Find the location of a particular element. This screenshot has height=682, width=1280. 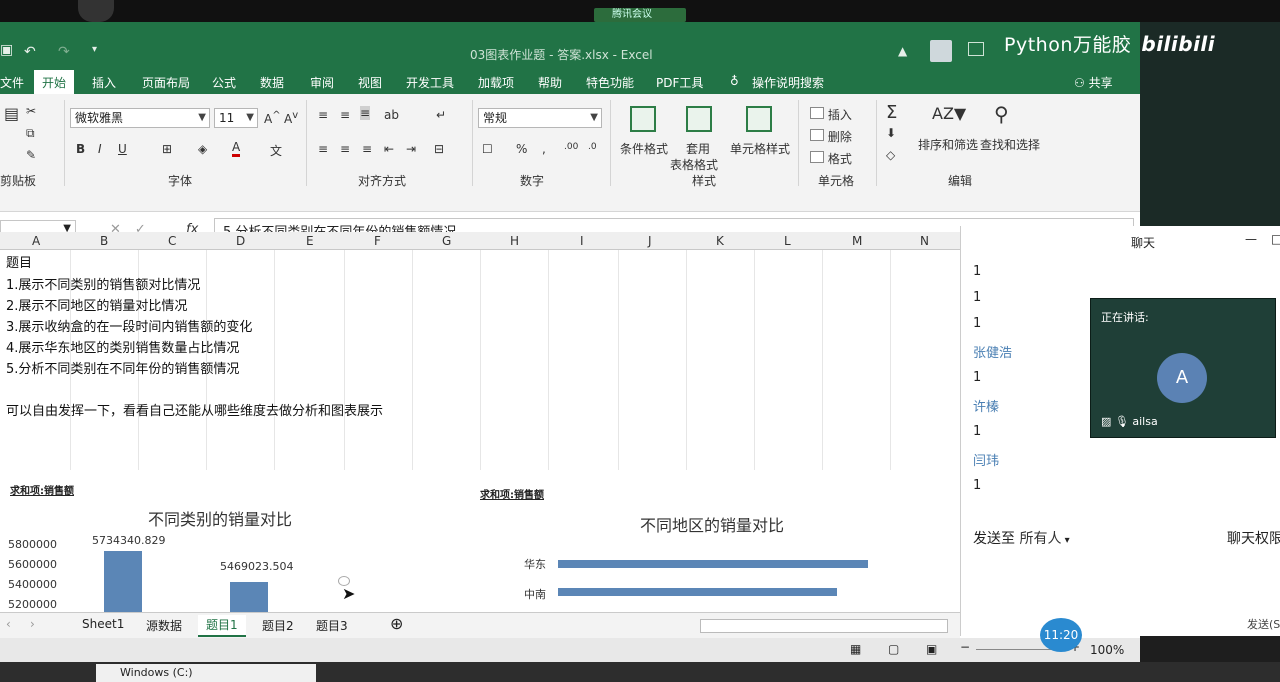

paste-icon: ▤ is located at coordinates (11, 113).